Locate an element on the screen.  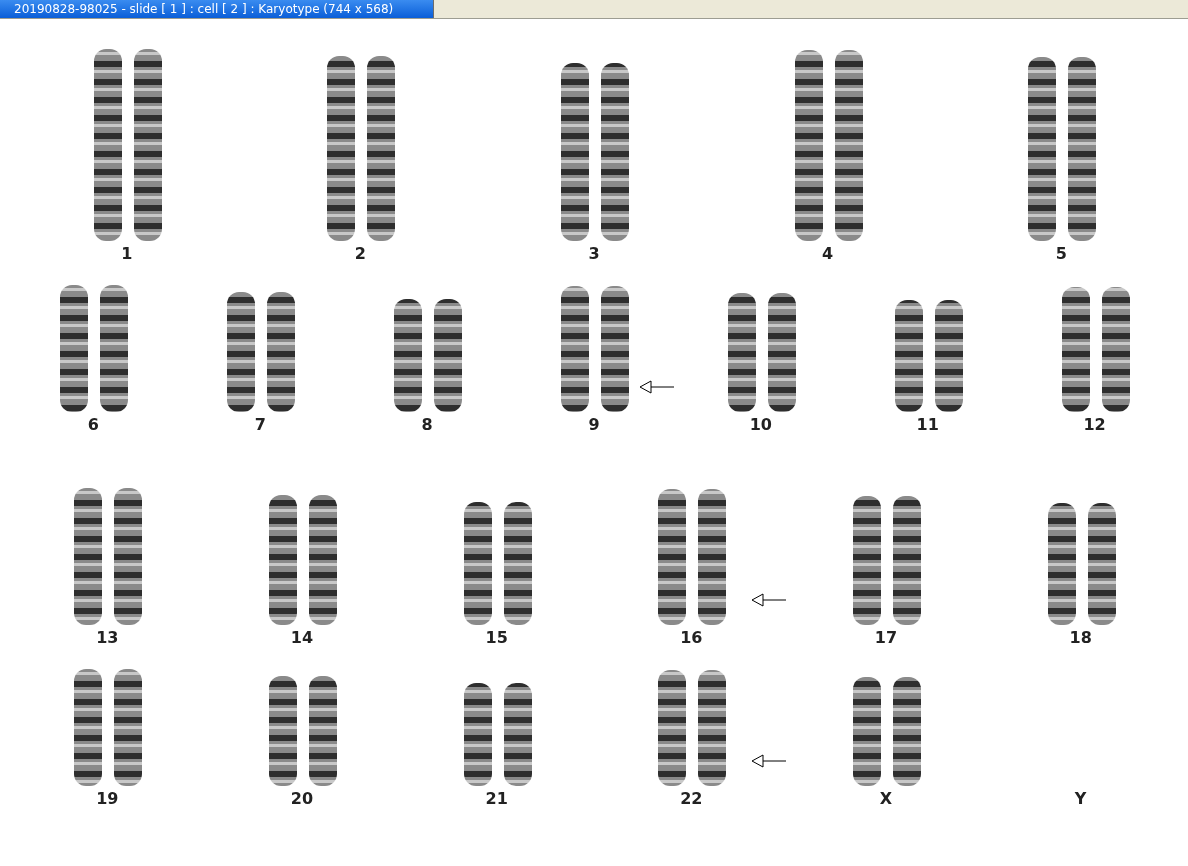
chromosome-number: Y is located at coordinates (1080, 799).